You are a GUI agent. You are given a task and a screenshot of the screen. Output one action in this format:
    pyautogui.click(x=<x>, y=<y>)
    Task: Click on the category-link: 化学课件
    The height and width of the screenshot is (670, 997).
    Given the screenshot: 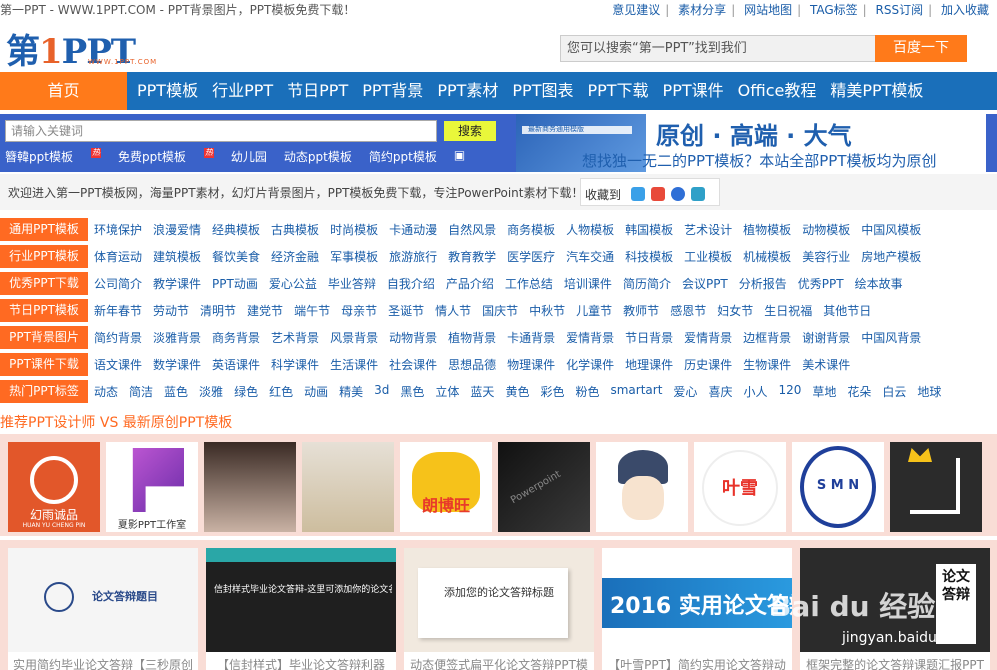 What is the action you would take?
    pyautogui.click(x=590, y=364)
    